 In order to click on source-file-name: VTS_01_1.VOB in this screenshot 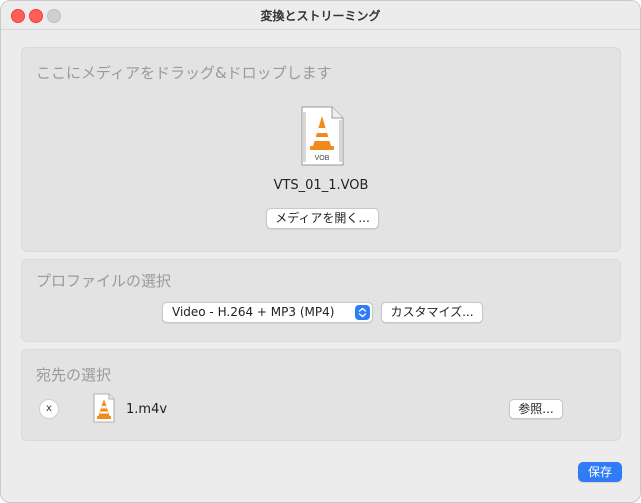, I will do `click(321, 185)`.